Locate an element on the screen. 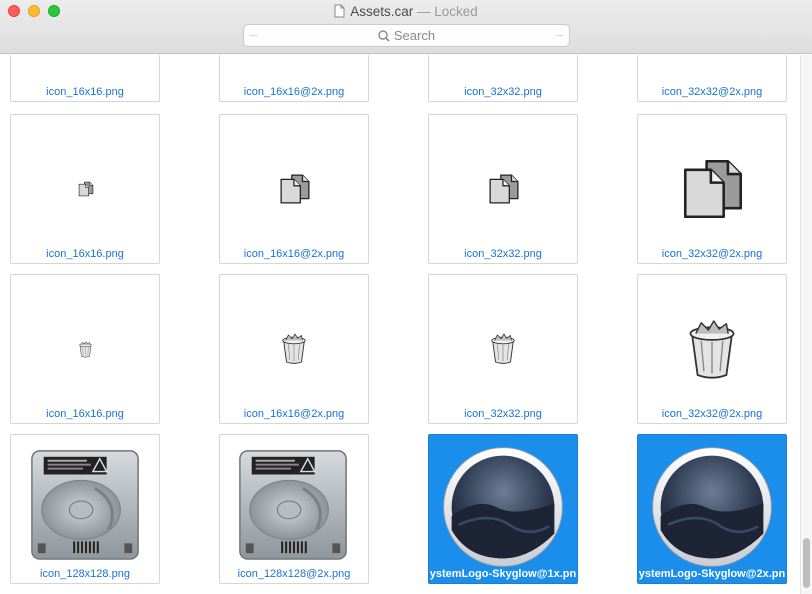 The image size is (812, 594). vertical-scrollbar is located at coordinates (806, 324).